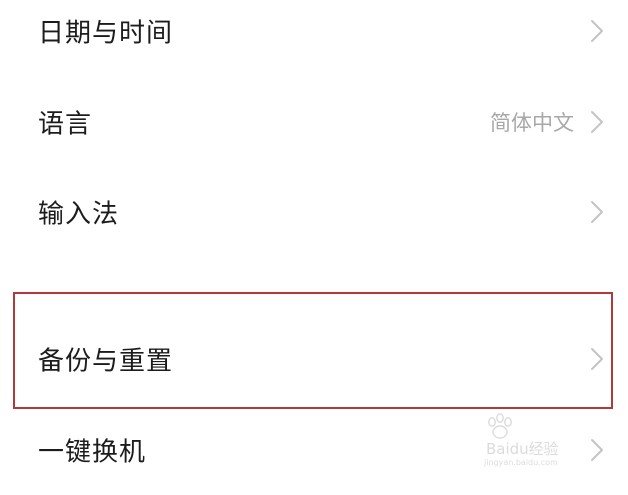  Describe the element at coordinates (532, 123) in the screenshot. I see `language-current-value: 简体中文` at that location.